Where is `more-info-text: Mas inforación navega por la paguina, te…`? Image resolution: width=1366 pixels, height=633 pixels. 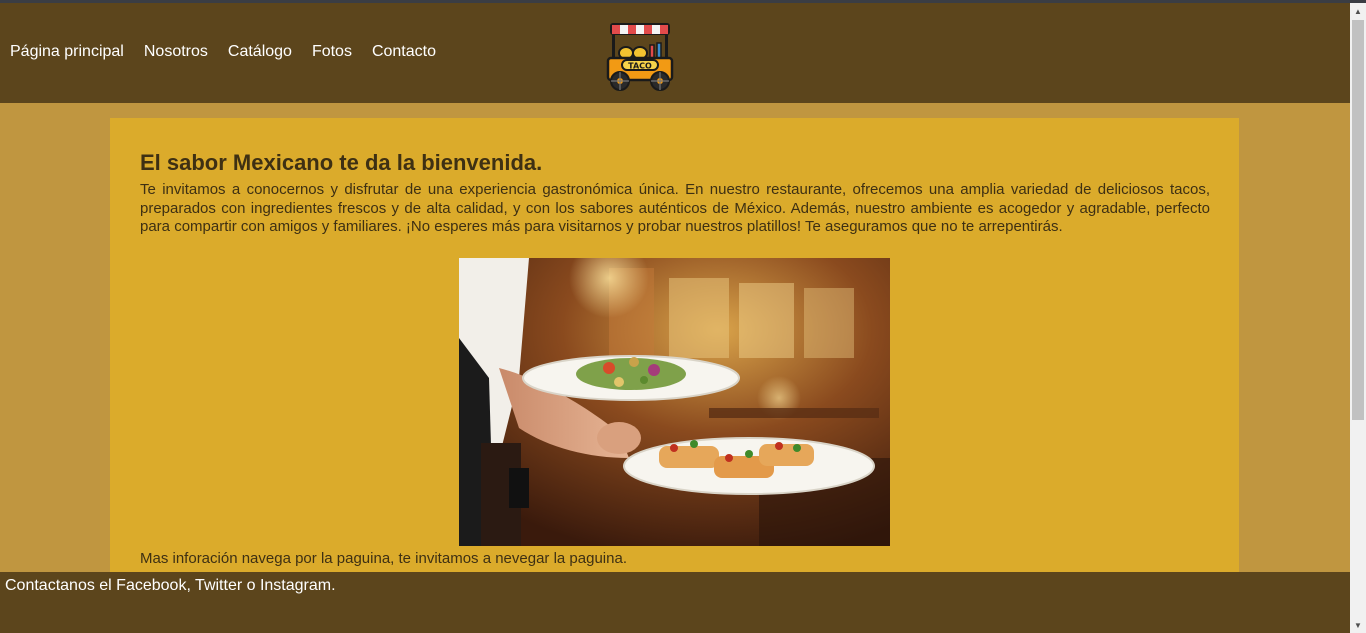 more-info-text: Mas inforación navega por la paguina, te… is located at coordinates (383, 558).